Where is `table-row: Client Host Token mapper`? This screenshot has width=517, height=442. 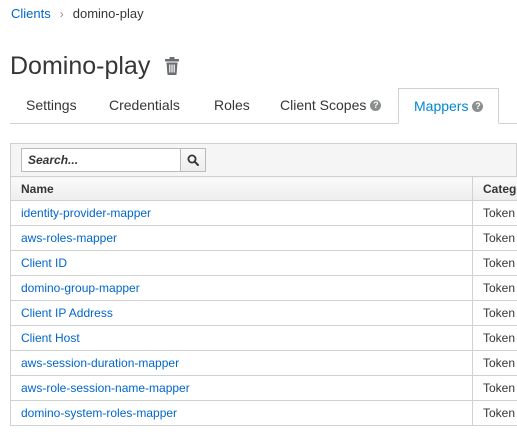
table-row: Client Host Token mapper is located at coordinates (263, 338).